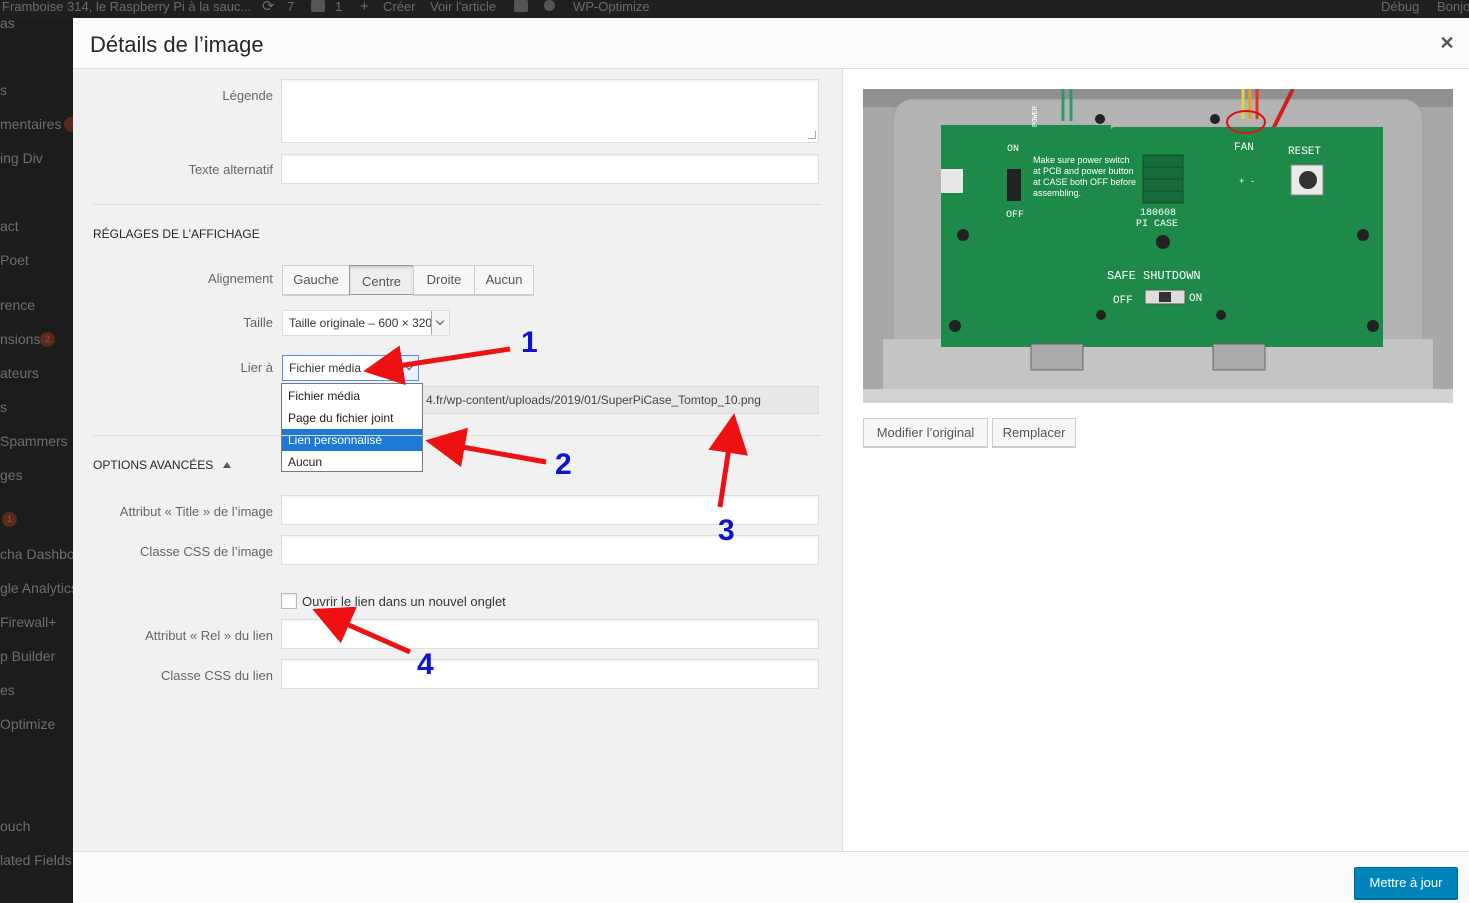  Describe the element at coordinates (11, 475) in the screenshot. I see `side-menu-item: ges` at that location.